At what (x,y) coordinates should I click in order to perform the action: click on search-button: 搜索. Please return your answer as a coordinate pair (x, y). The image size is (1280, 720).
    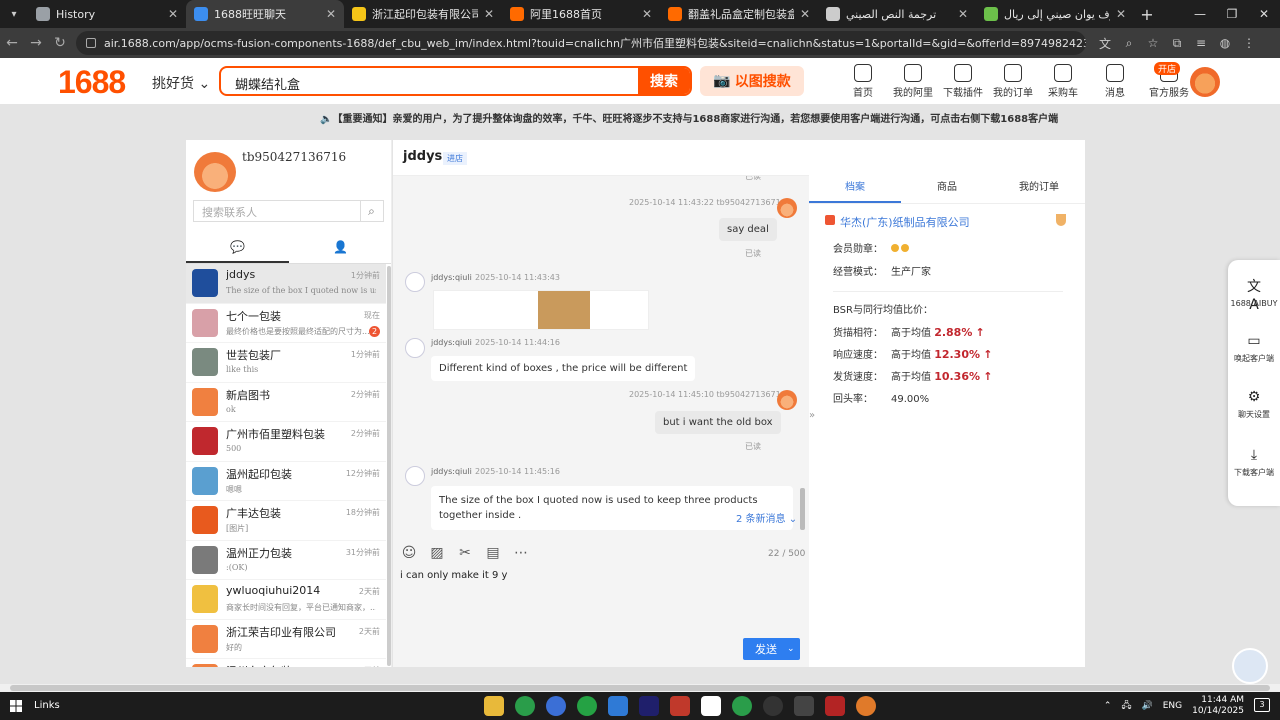
    Looking at the image, I should click on (664, 81).